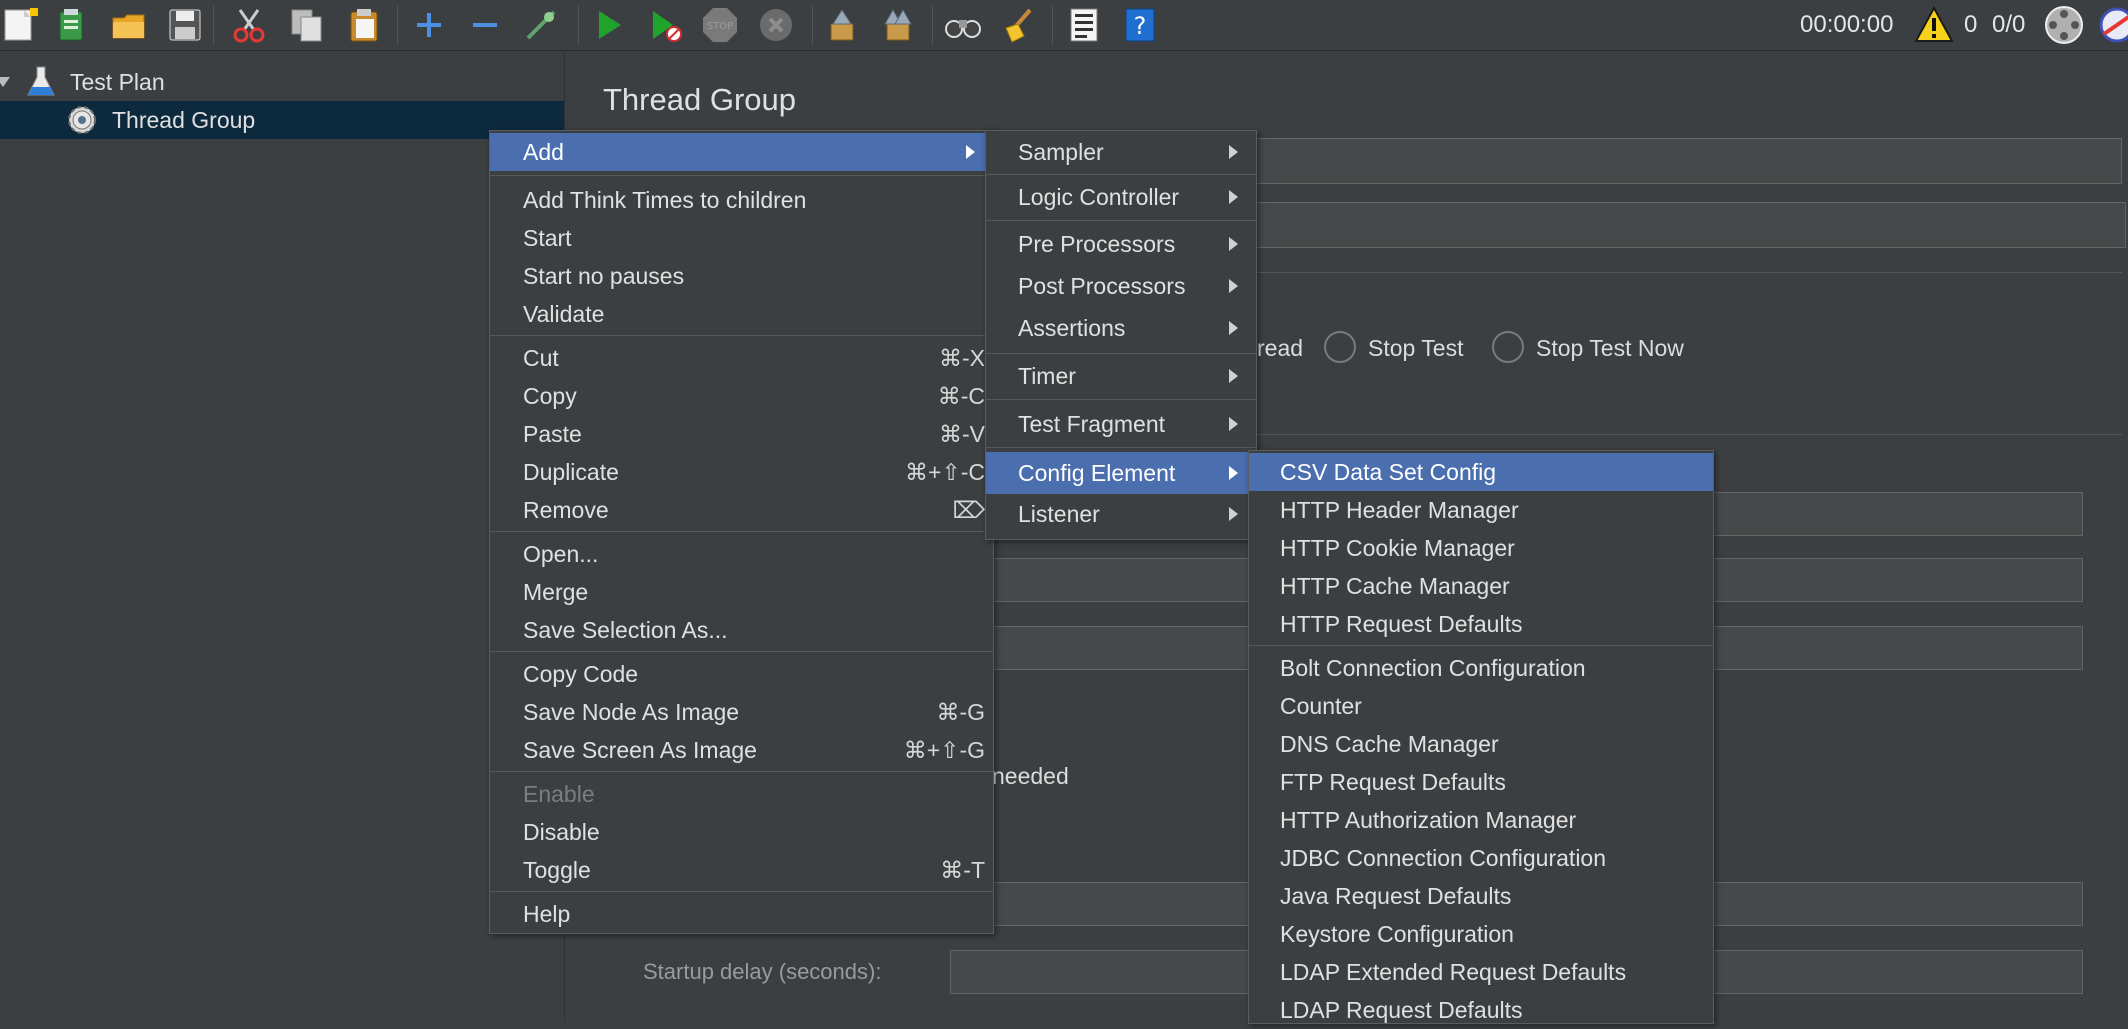  Describe the element at coordinates (741, 276) in the screenshot. I see `menu-item-start-no-pauses: Start no pauses` at that location.